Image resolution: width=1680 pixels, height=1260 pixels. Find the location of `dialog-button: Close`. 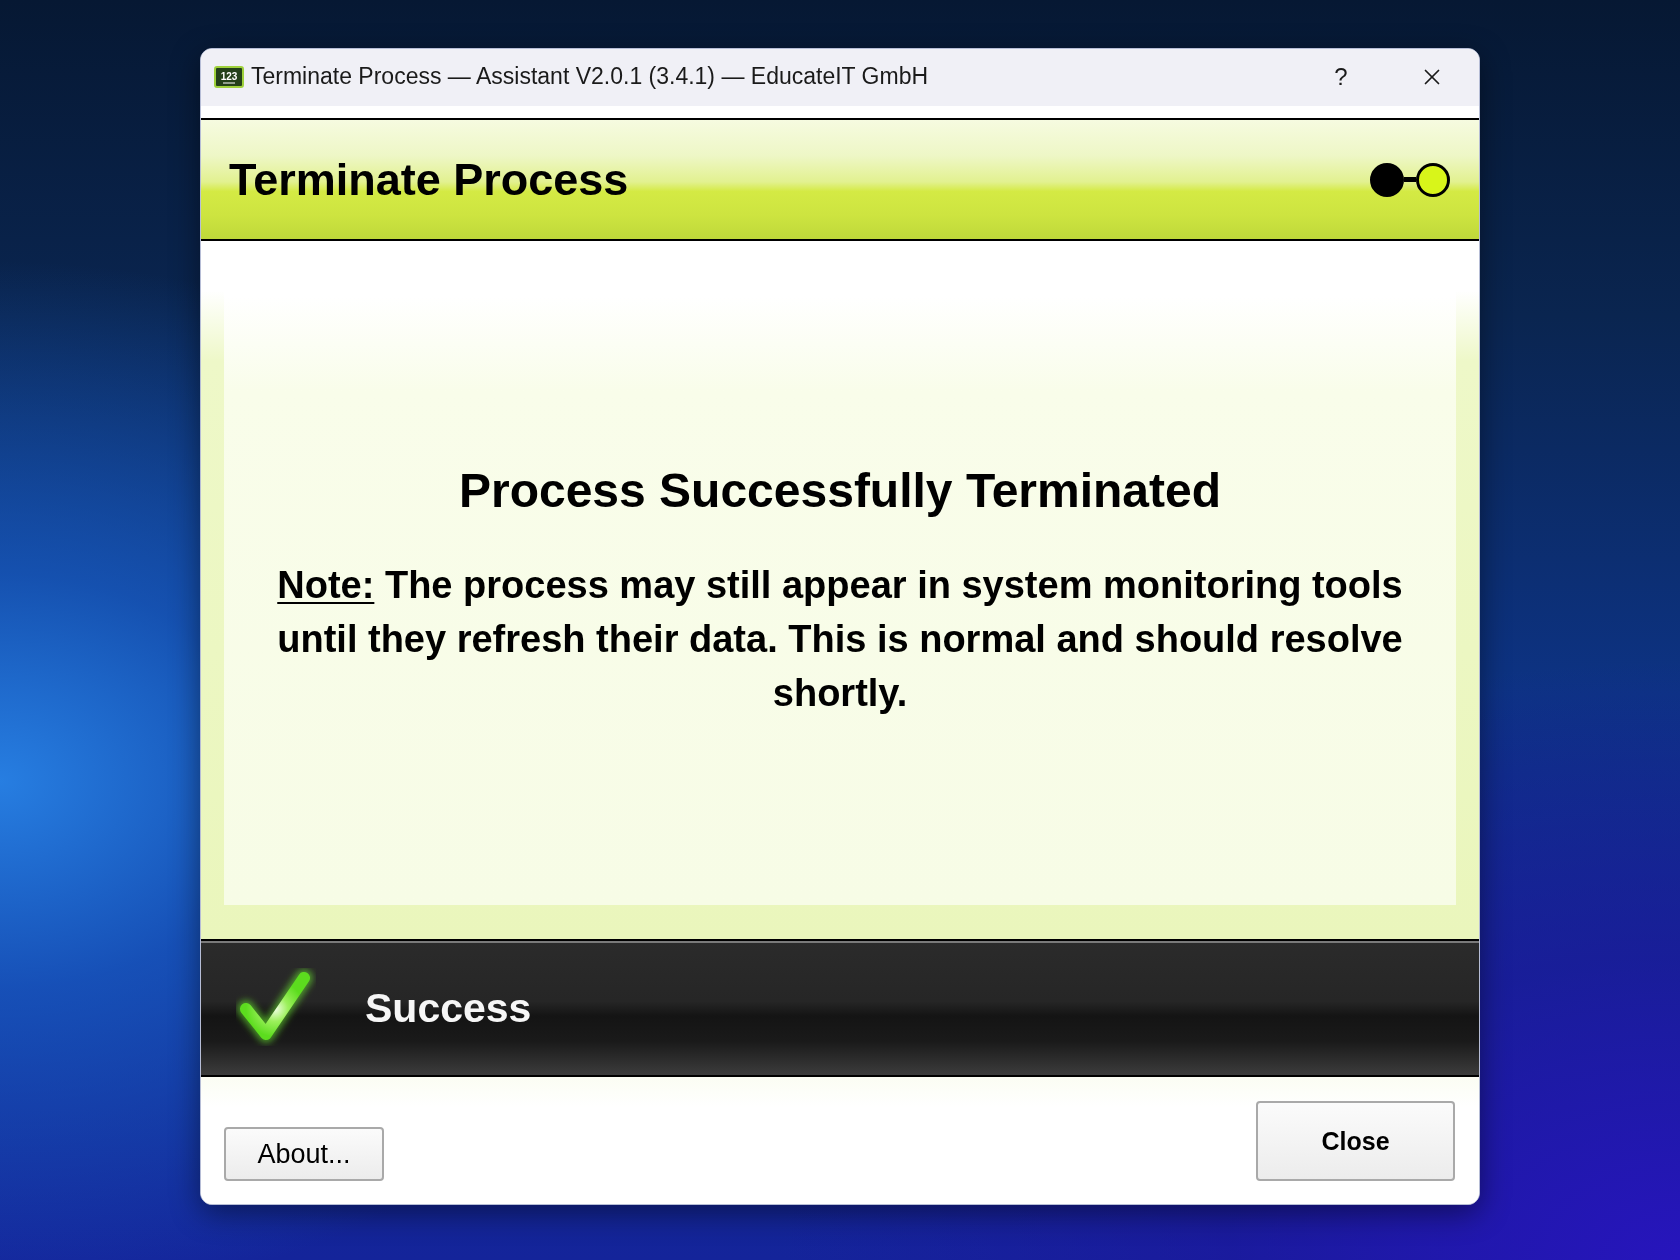

dialog-button: Close is located at coordinates (1355, 1141).